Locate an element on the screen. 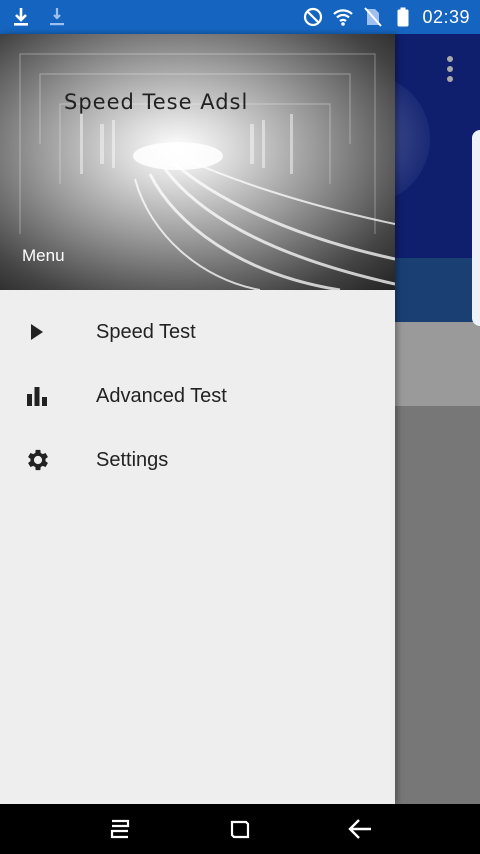 This screenshot has height=854, width=480. menu-item-label: Advanced Test is located at coordinates (161, 395).